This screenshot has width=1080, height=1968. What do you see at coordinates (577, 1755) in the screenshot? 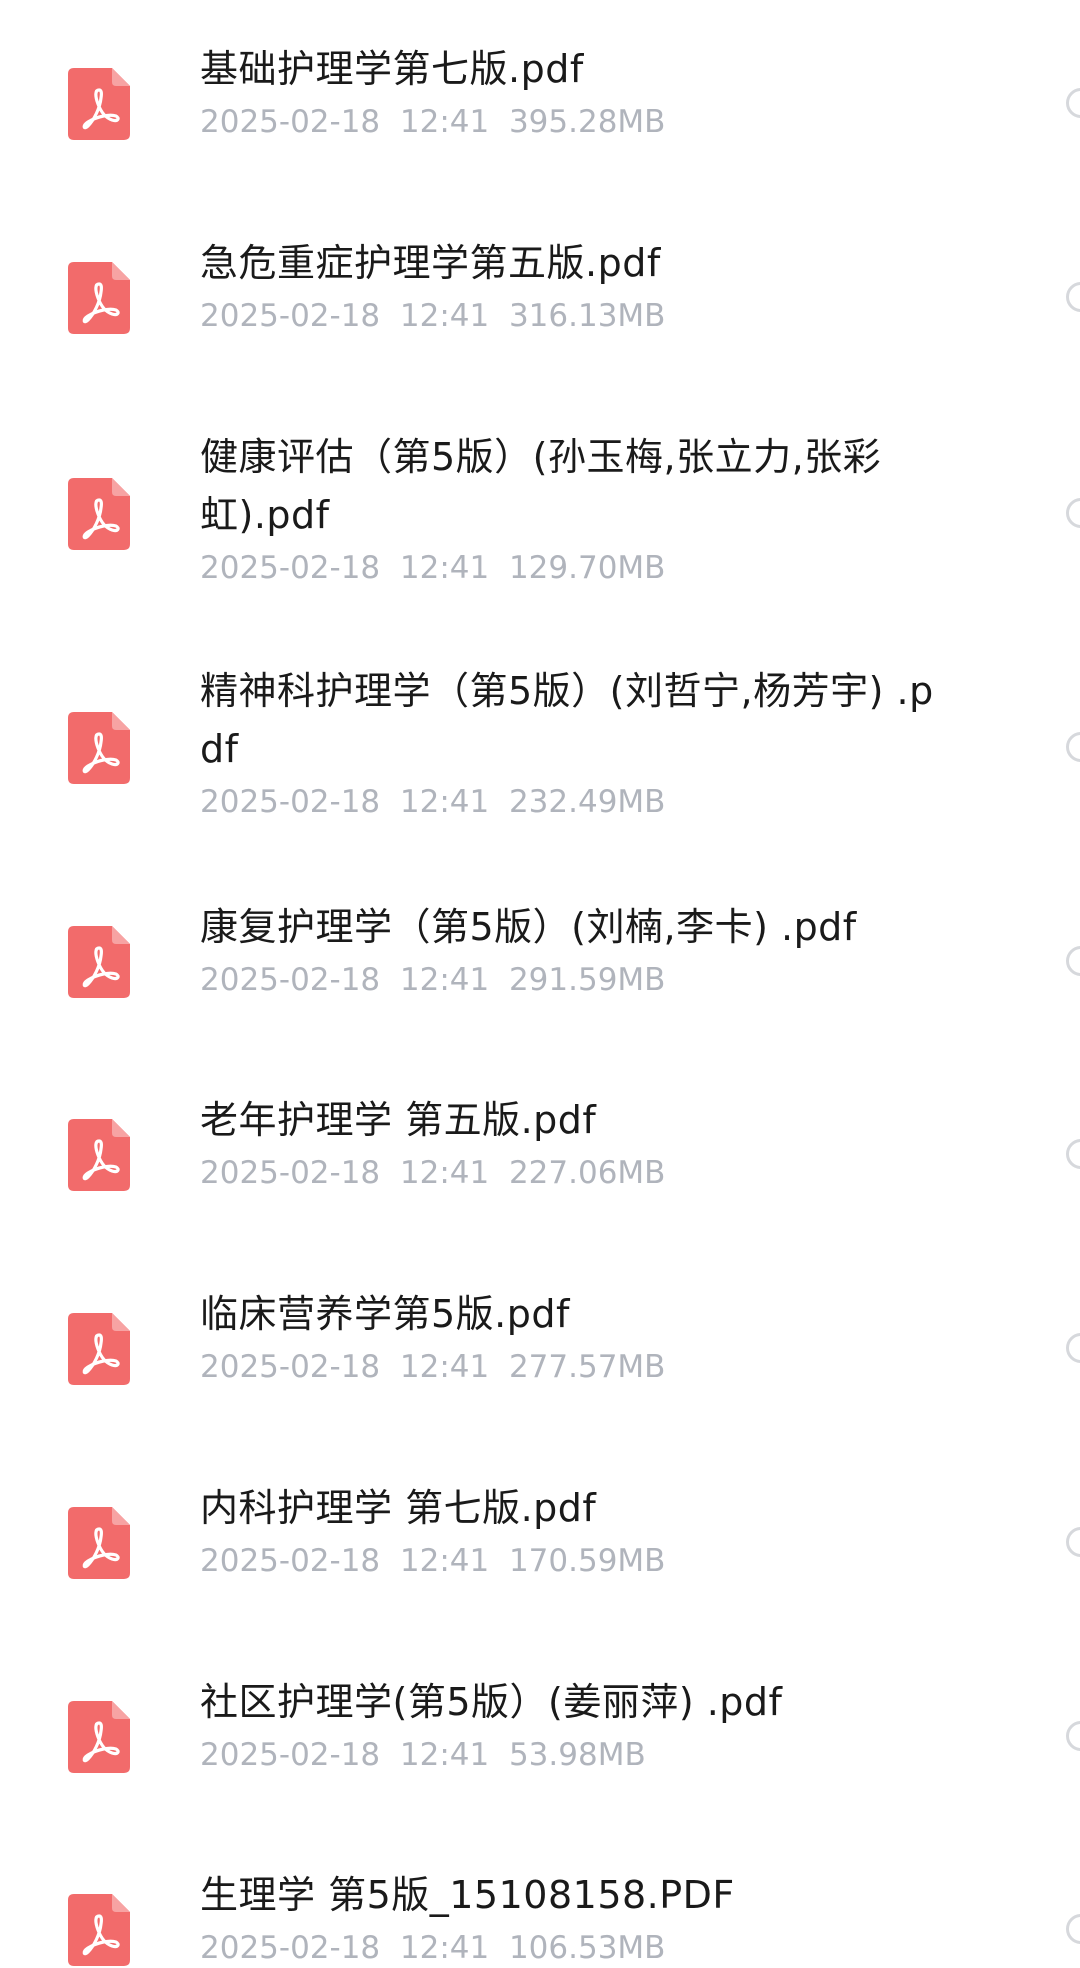
I see `file-size: 53.98MB` at bounding box center [577, 1755].